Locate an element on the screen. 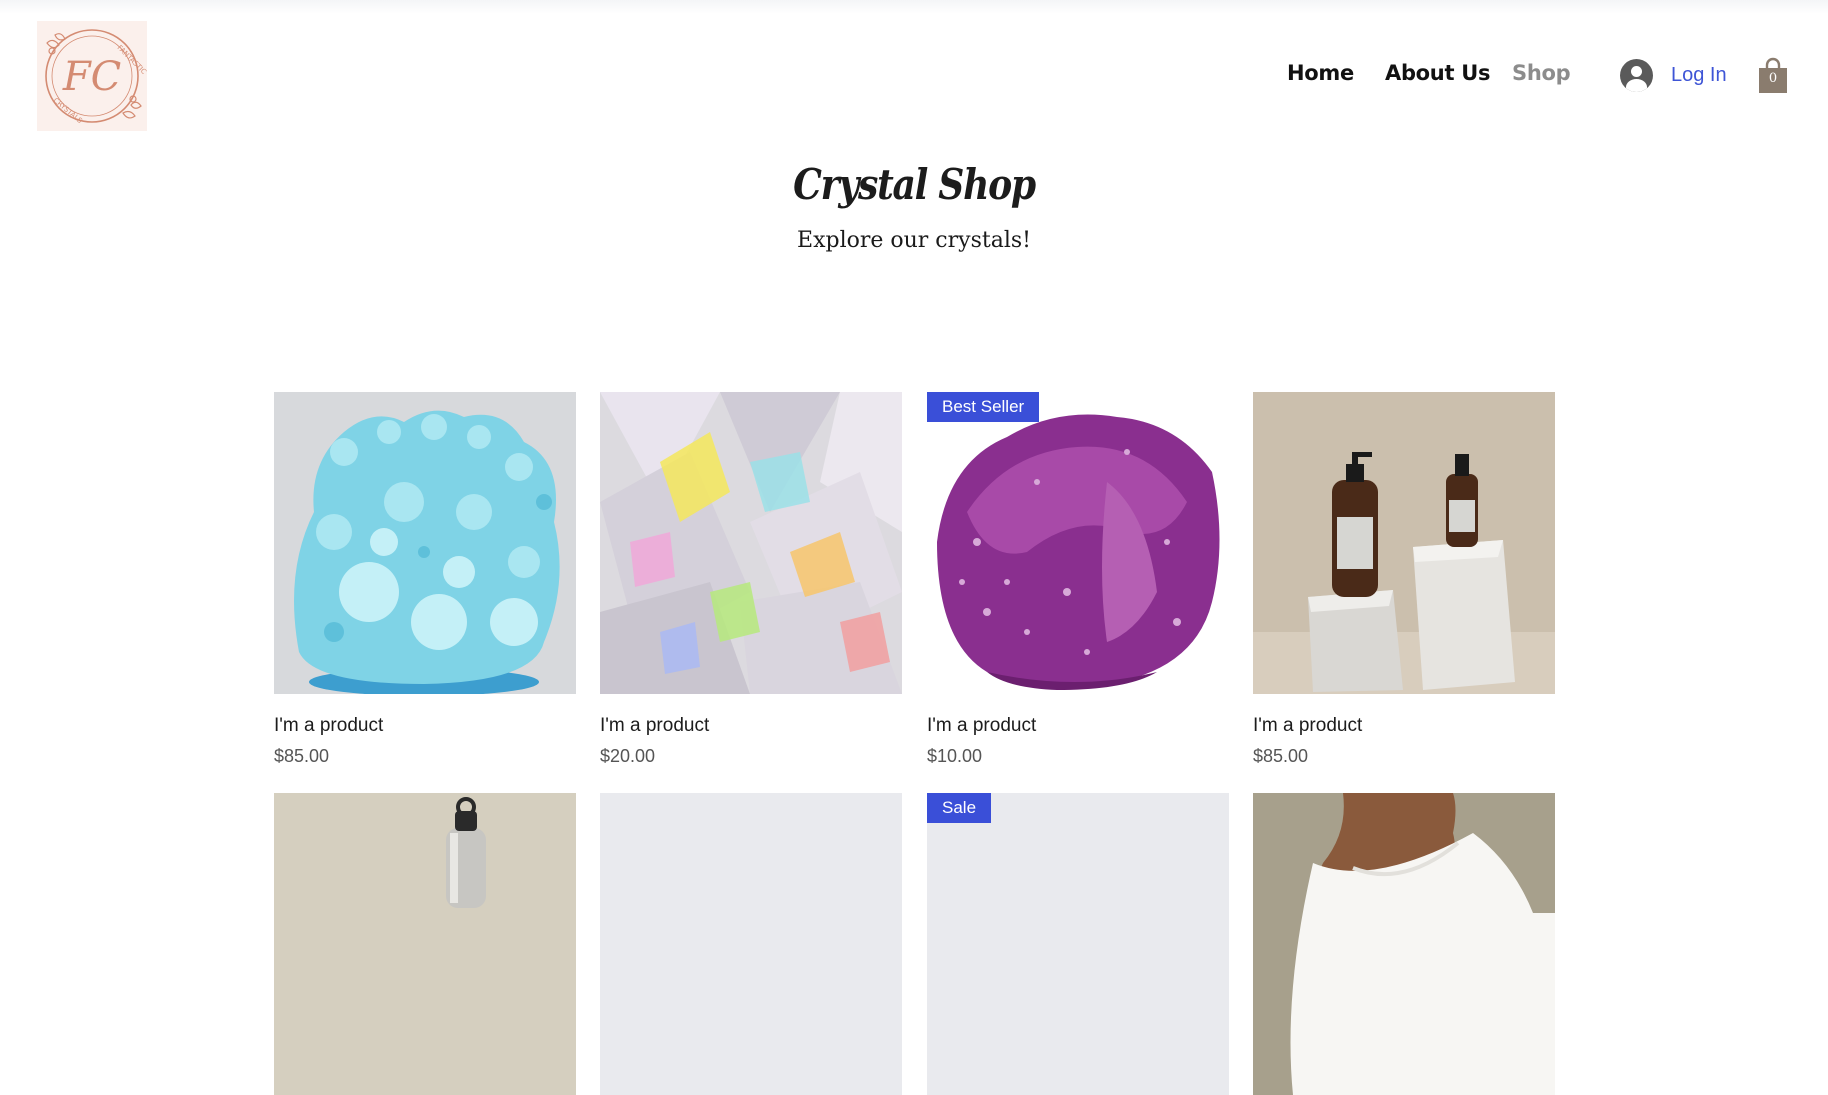  page-subtitle: Explore our crystals! is located at coordinates (914, 240).